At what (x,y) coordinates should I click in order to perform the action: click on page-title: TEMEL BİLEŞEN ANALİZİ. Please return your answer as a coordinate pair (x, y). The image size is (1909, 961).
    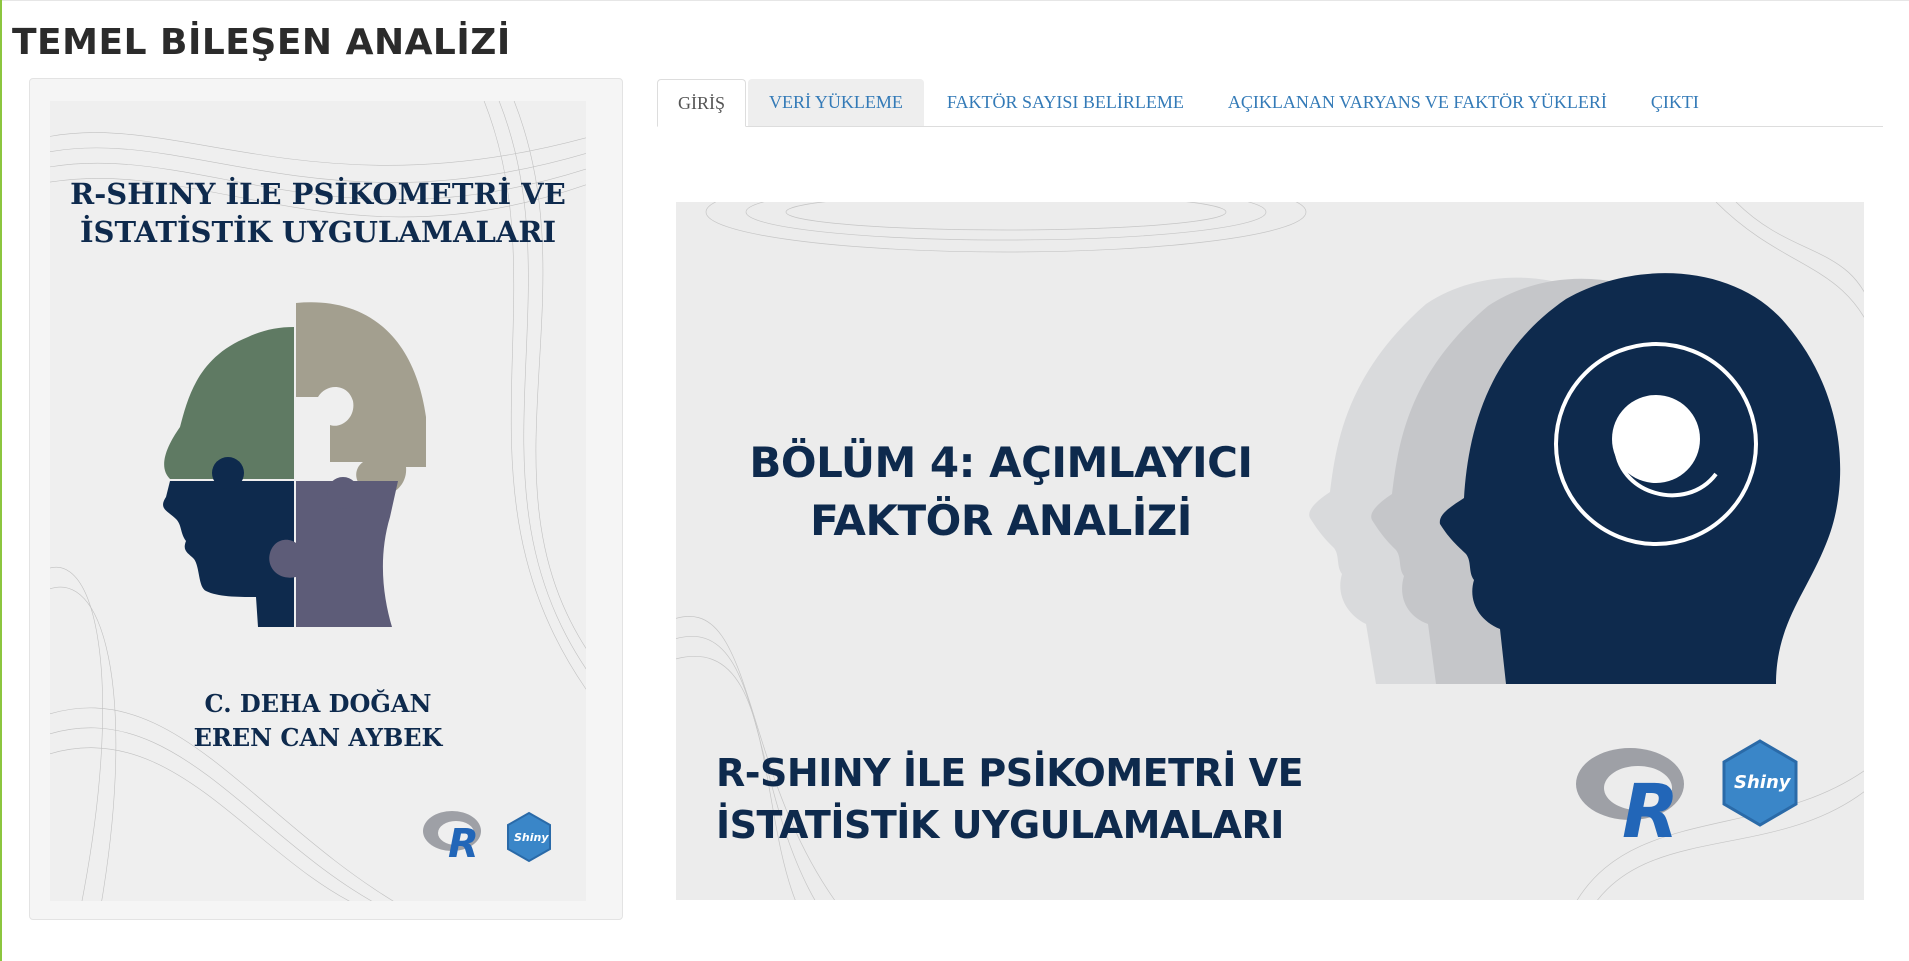
    Looking at the image, I should click on (261, 42).